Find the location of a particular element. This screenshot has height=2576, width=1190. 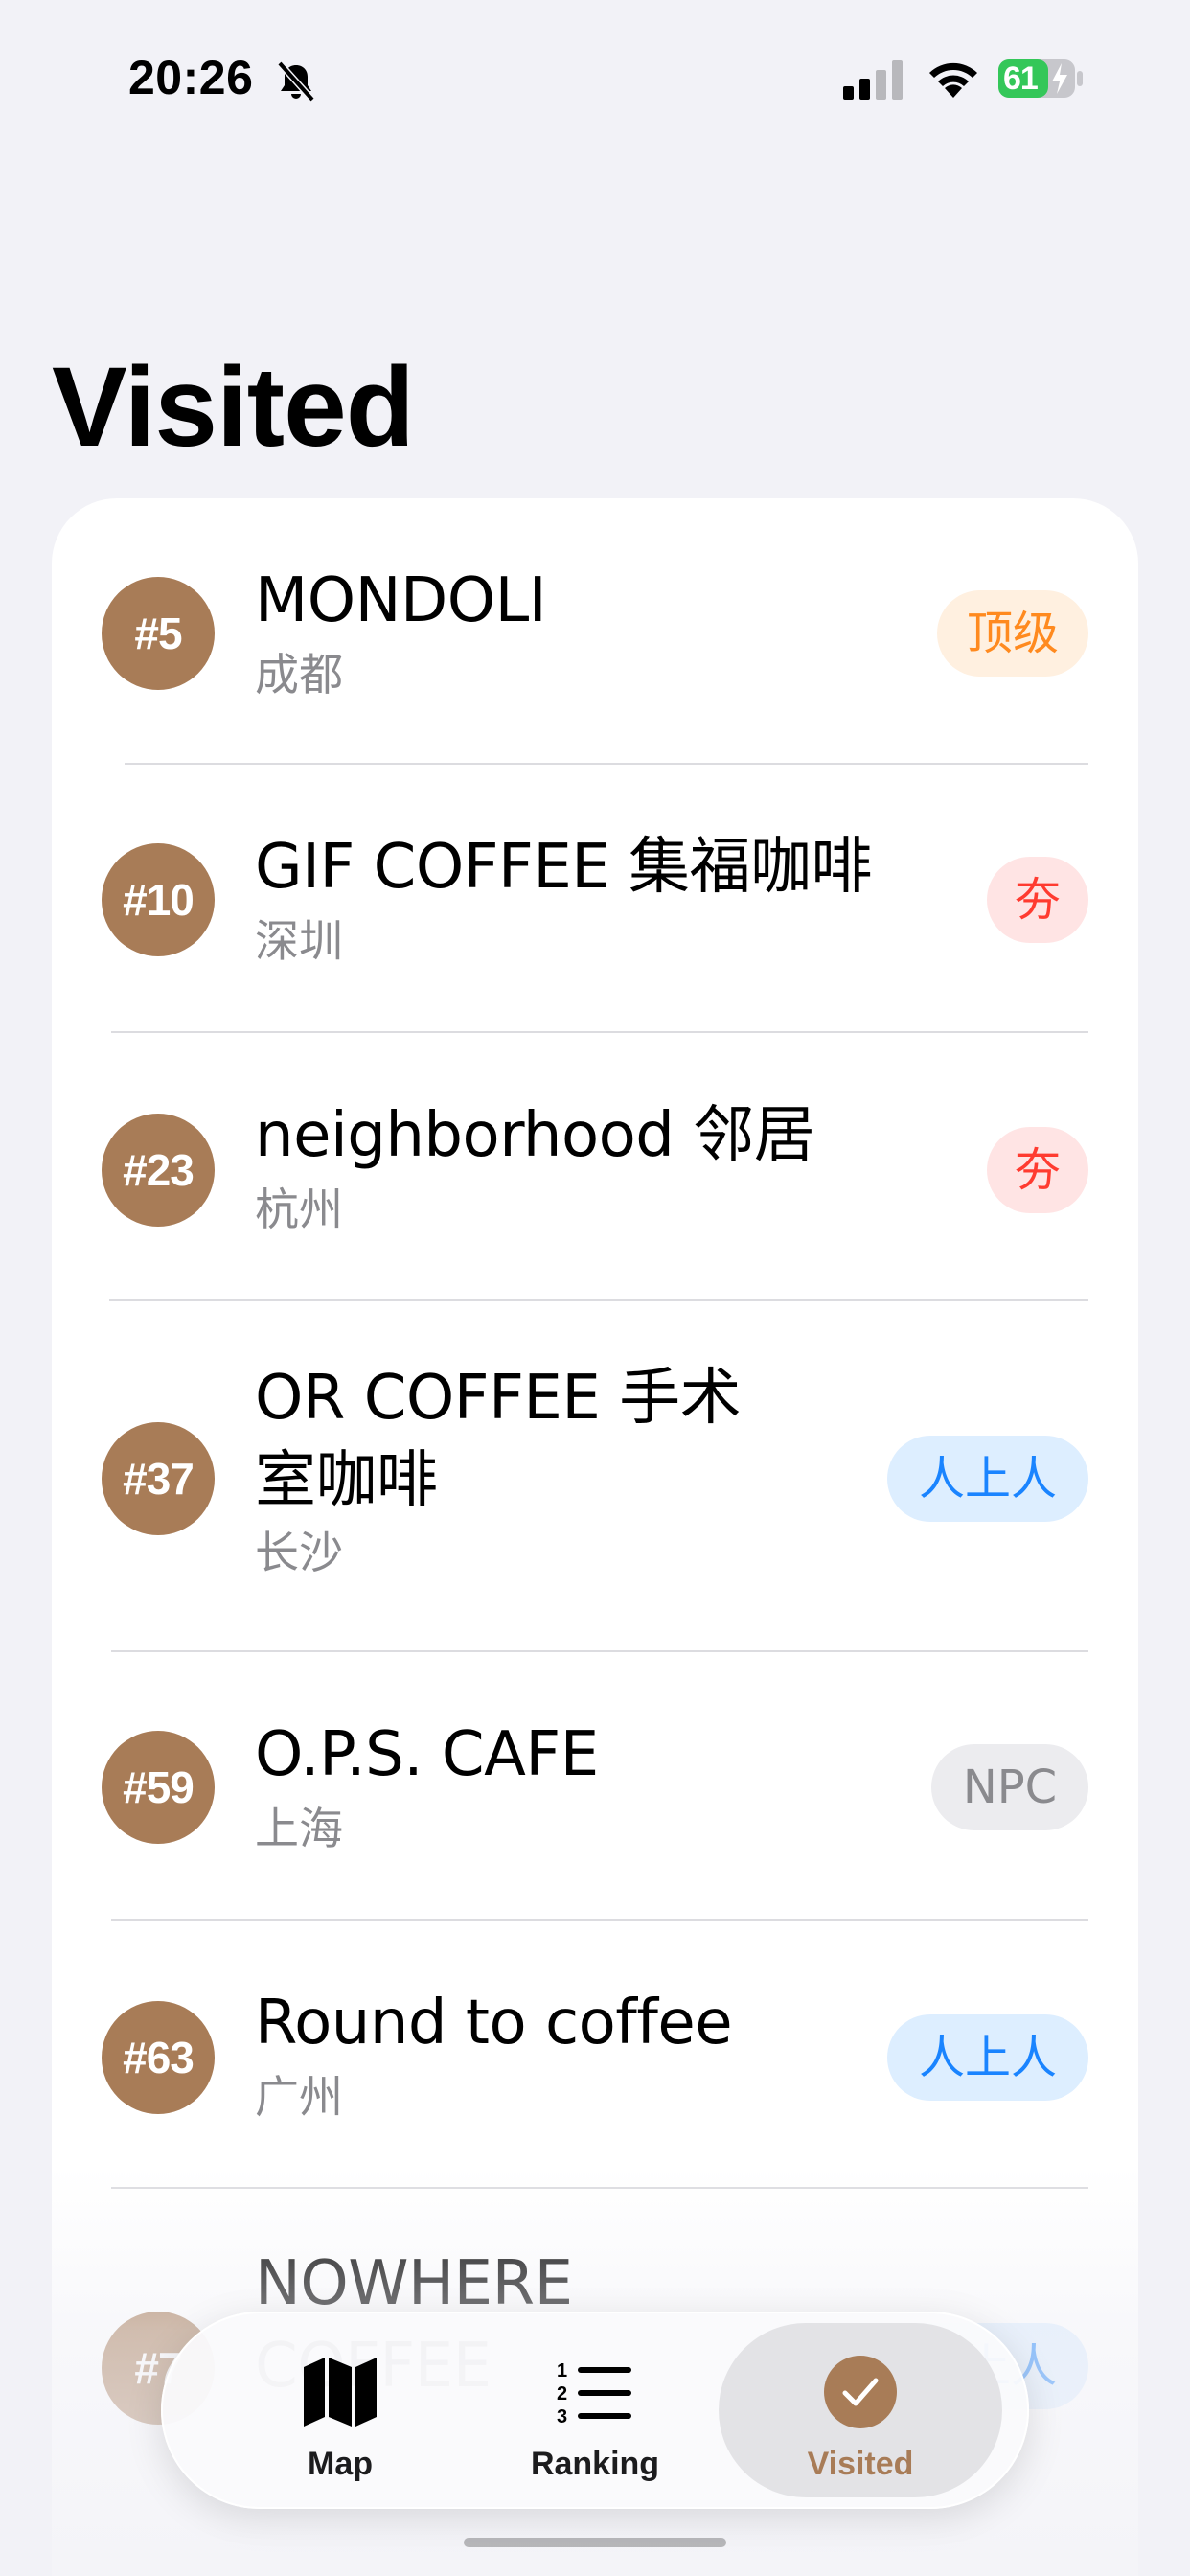

cafe-name: MONDOLI is located at coordinates (401, 600).